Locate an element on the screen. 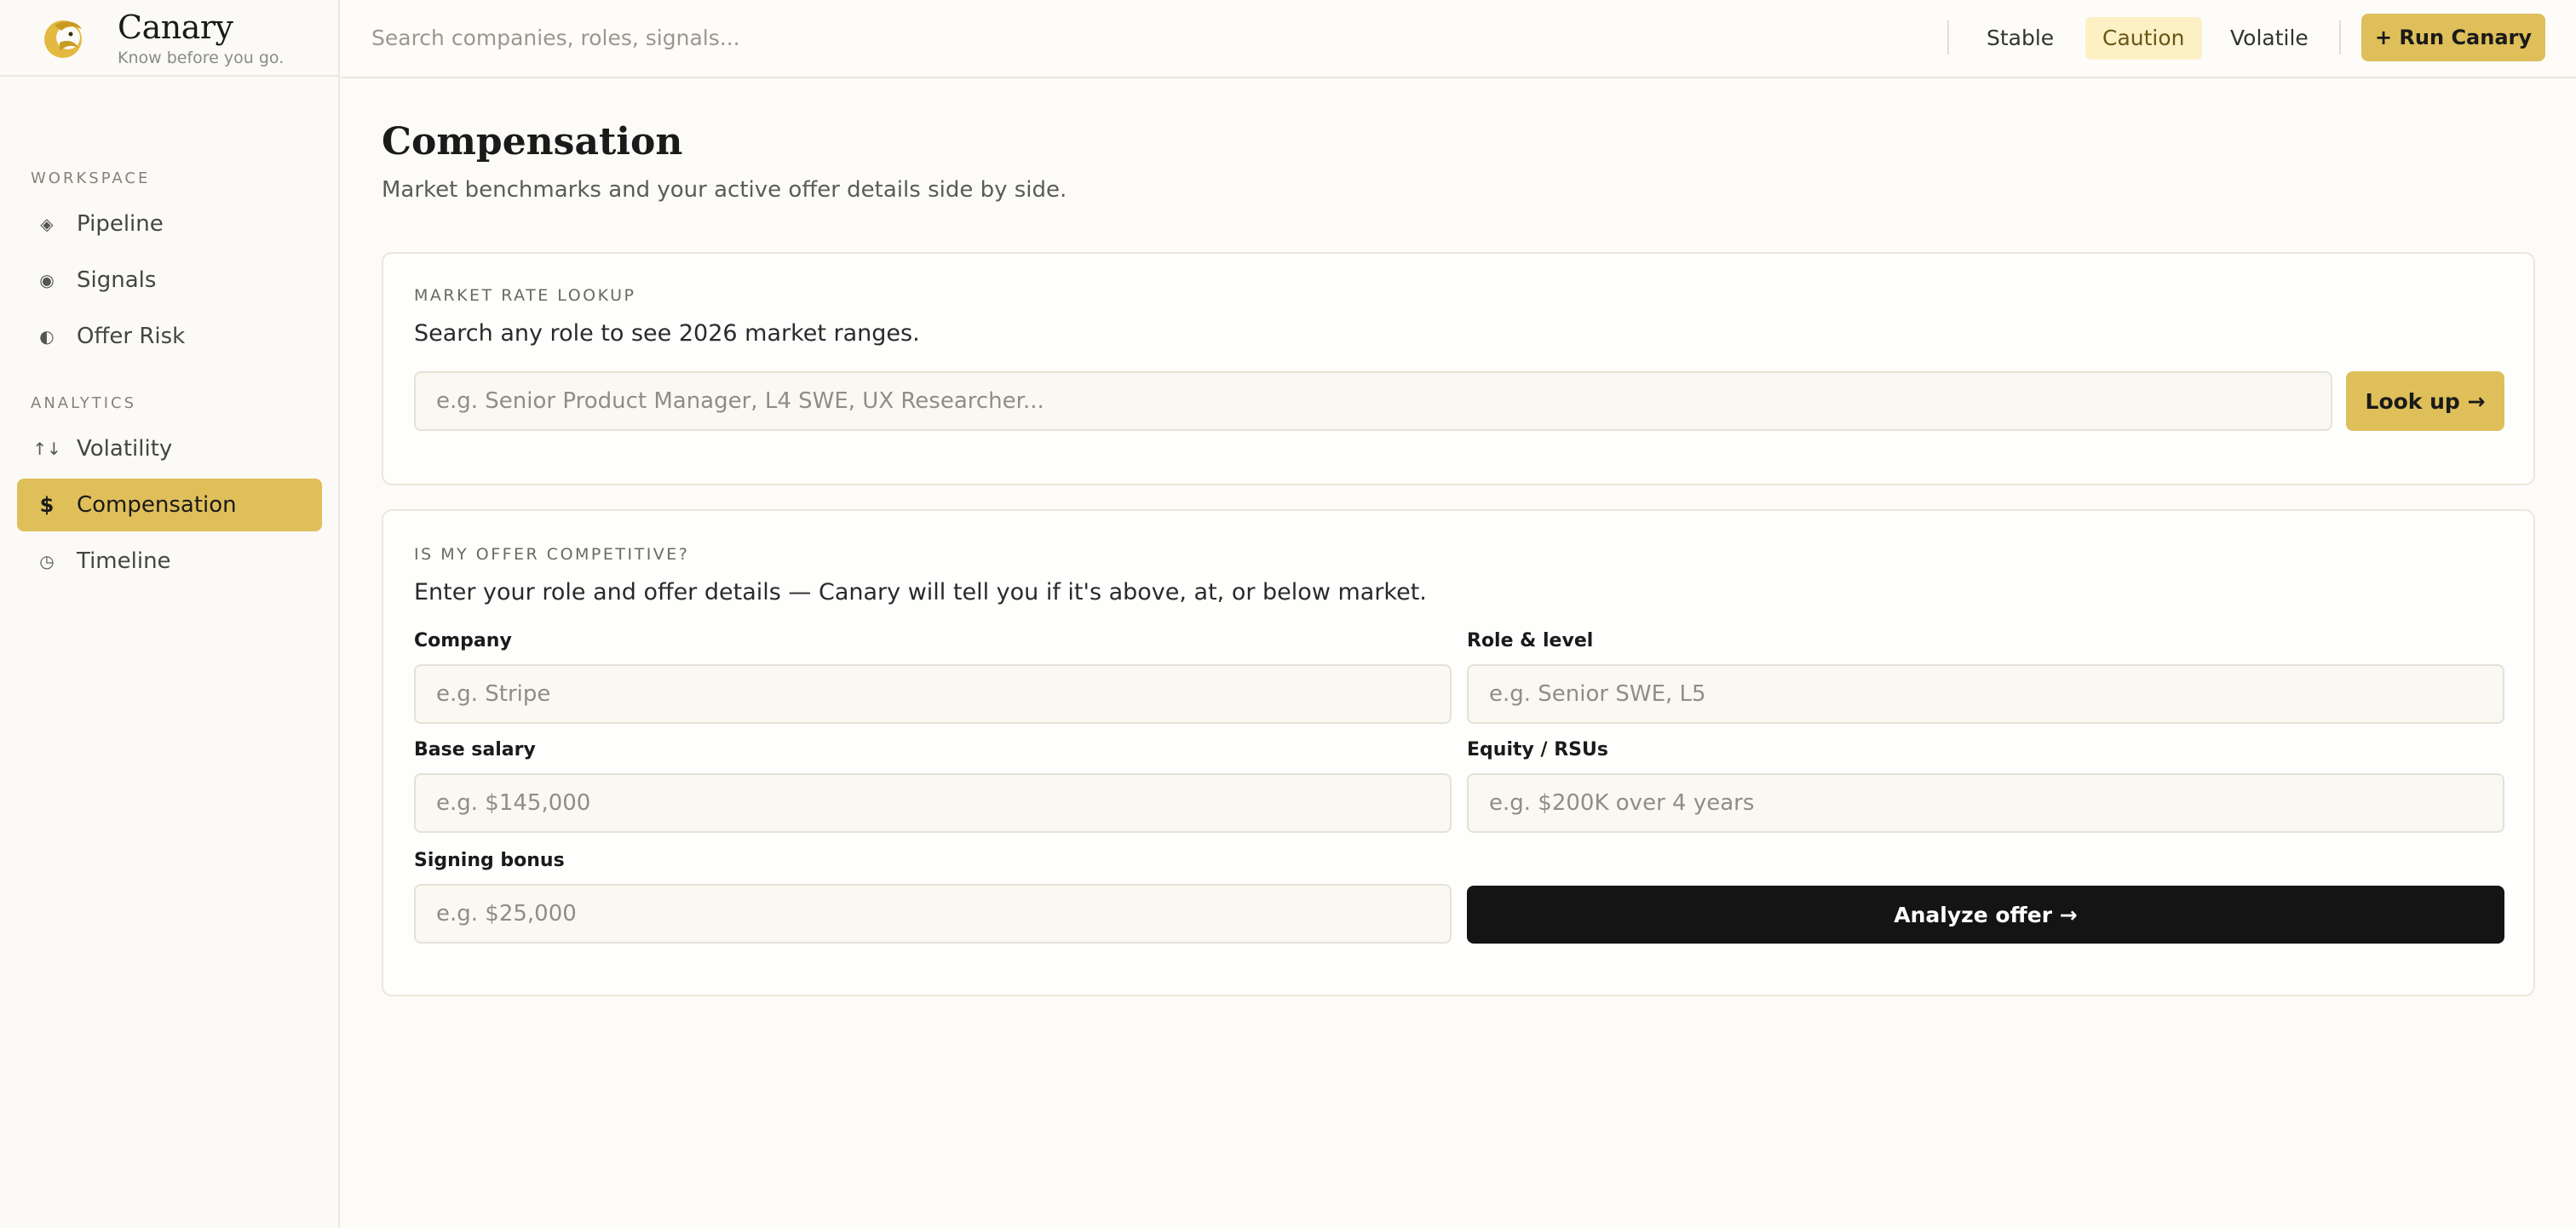  target-icon: ◉ is located at coordinates (47, 280).